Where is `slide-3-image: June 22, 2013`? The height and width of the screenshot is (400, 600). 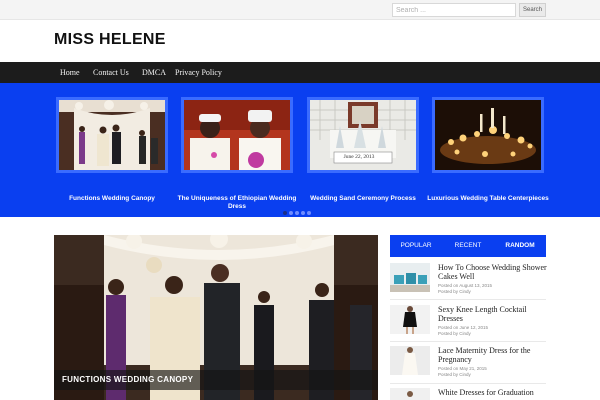 slide-3-image: June 22, 2013 is located at coordinates (363, 135).